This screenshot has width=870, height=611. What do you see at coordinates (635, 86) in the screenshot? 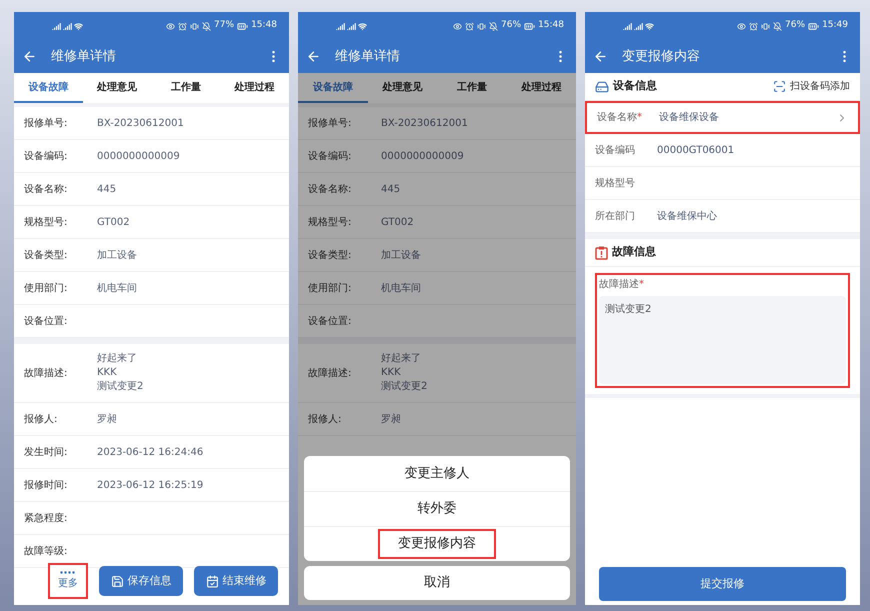
I see `section-title: 设备信息` at bounding box center [635, 86].